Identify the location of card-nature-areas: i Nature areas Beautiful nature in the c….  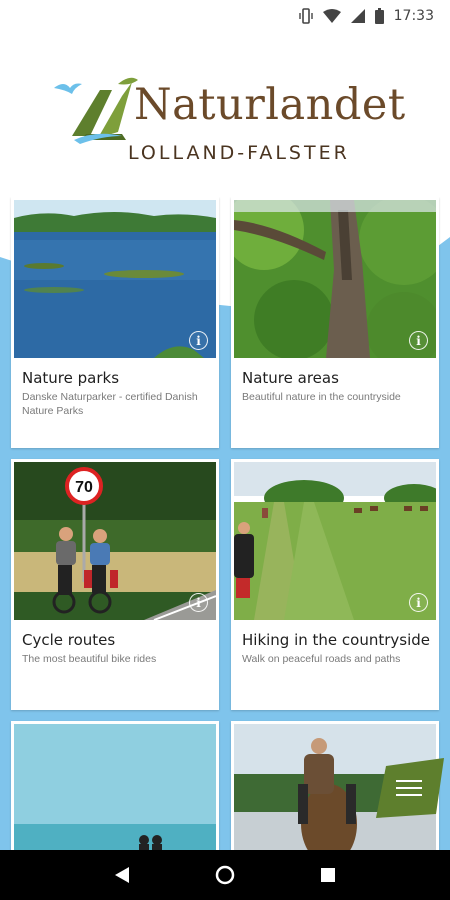
(335, 322).